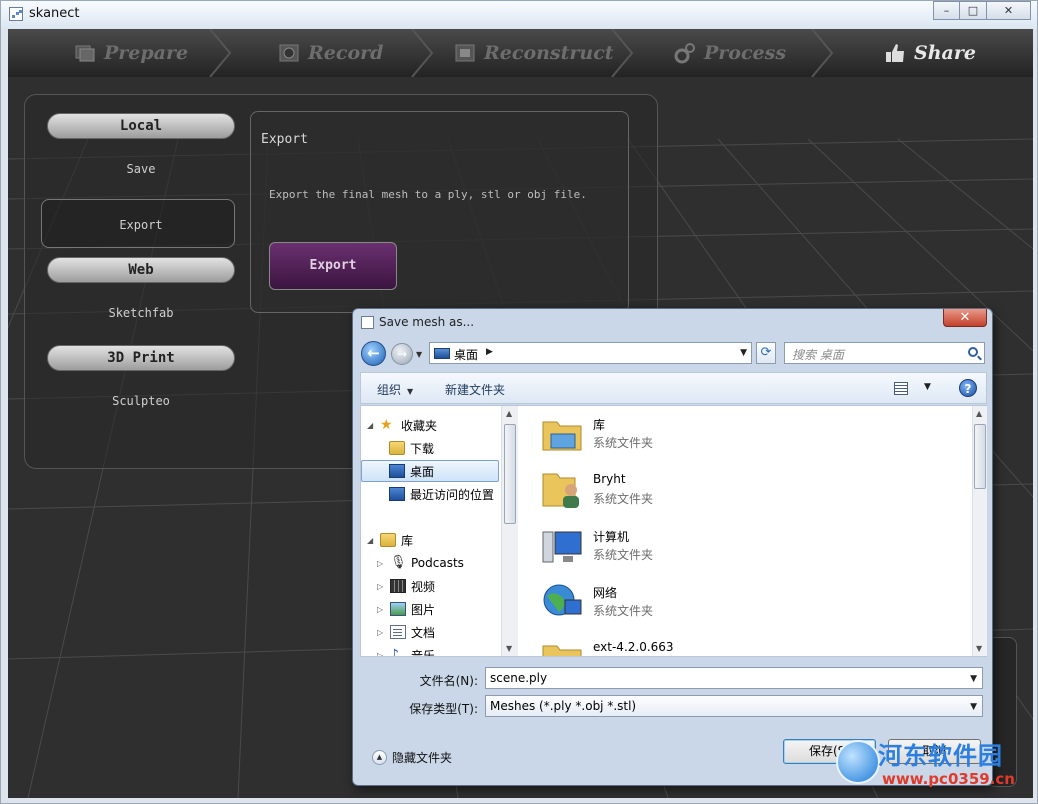 This screenshot has height=804, width=1038. Describe the element at coordinates (432, 425) in the screenshot. I see `tree-item-favorites: ◢ ★ 收藏夹` at that location.